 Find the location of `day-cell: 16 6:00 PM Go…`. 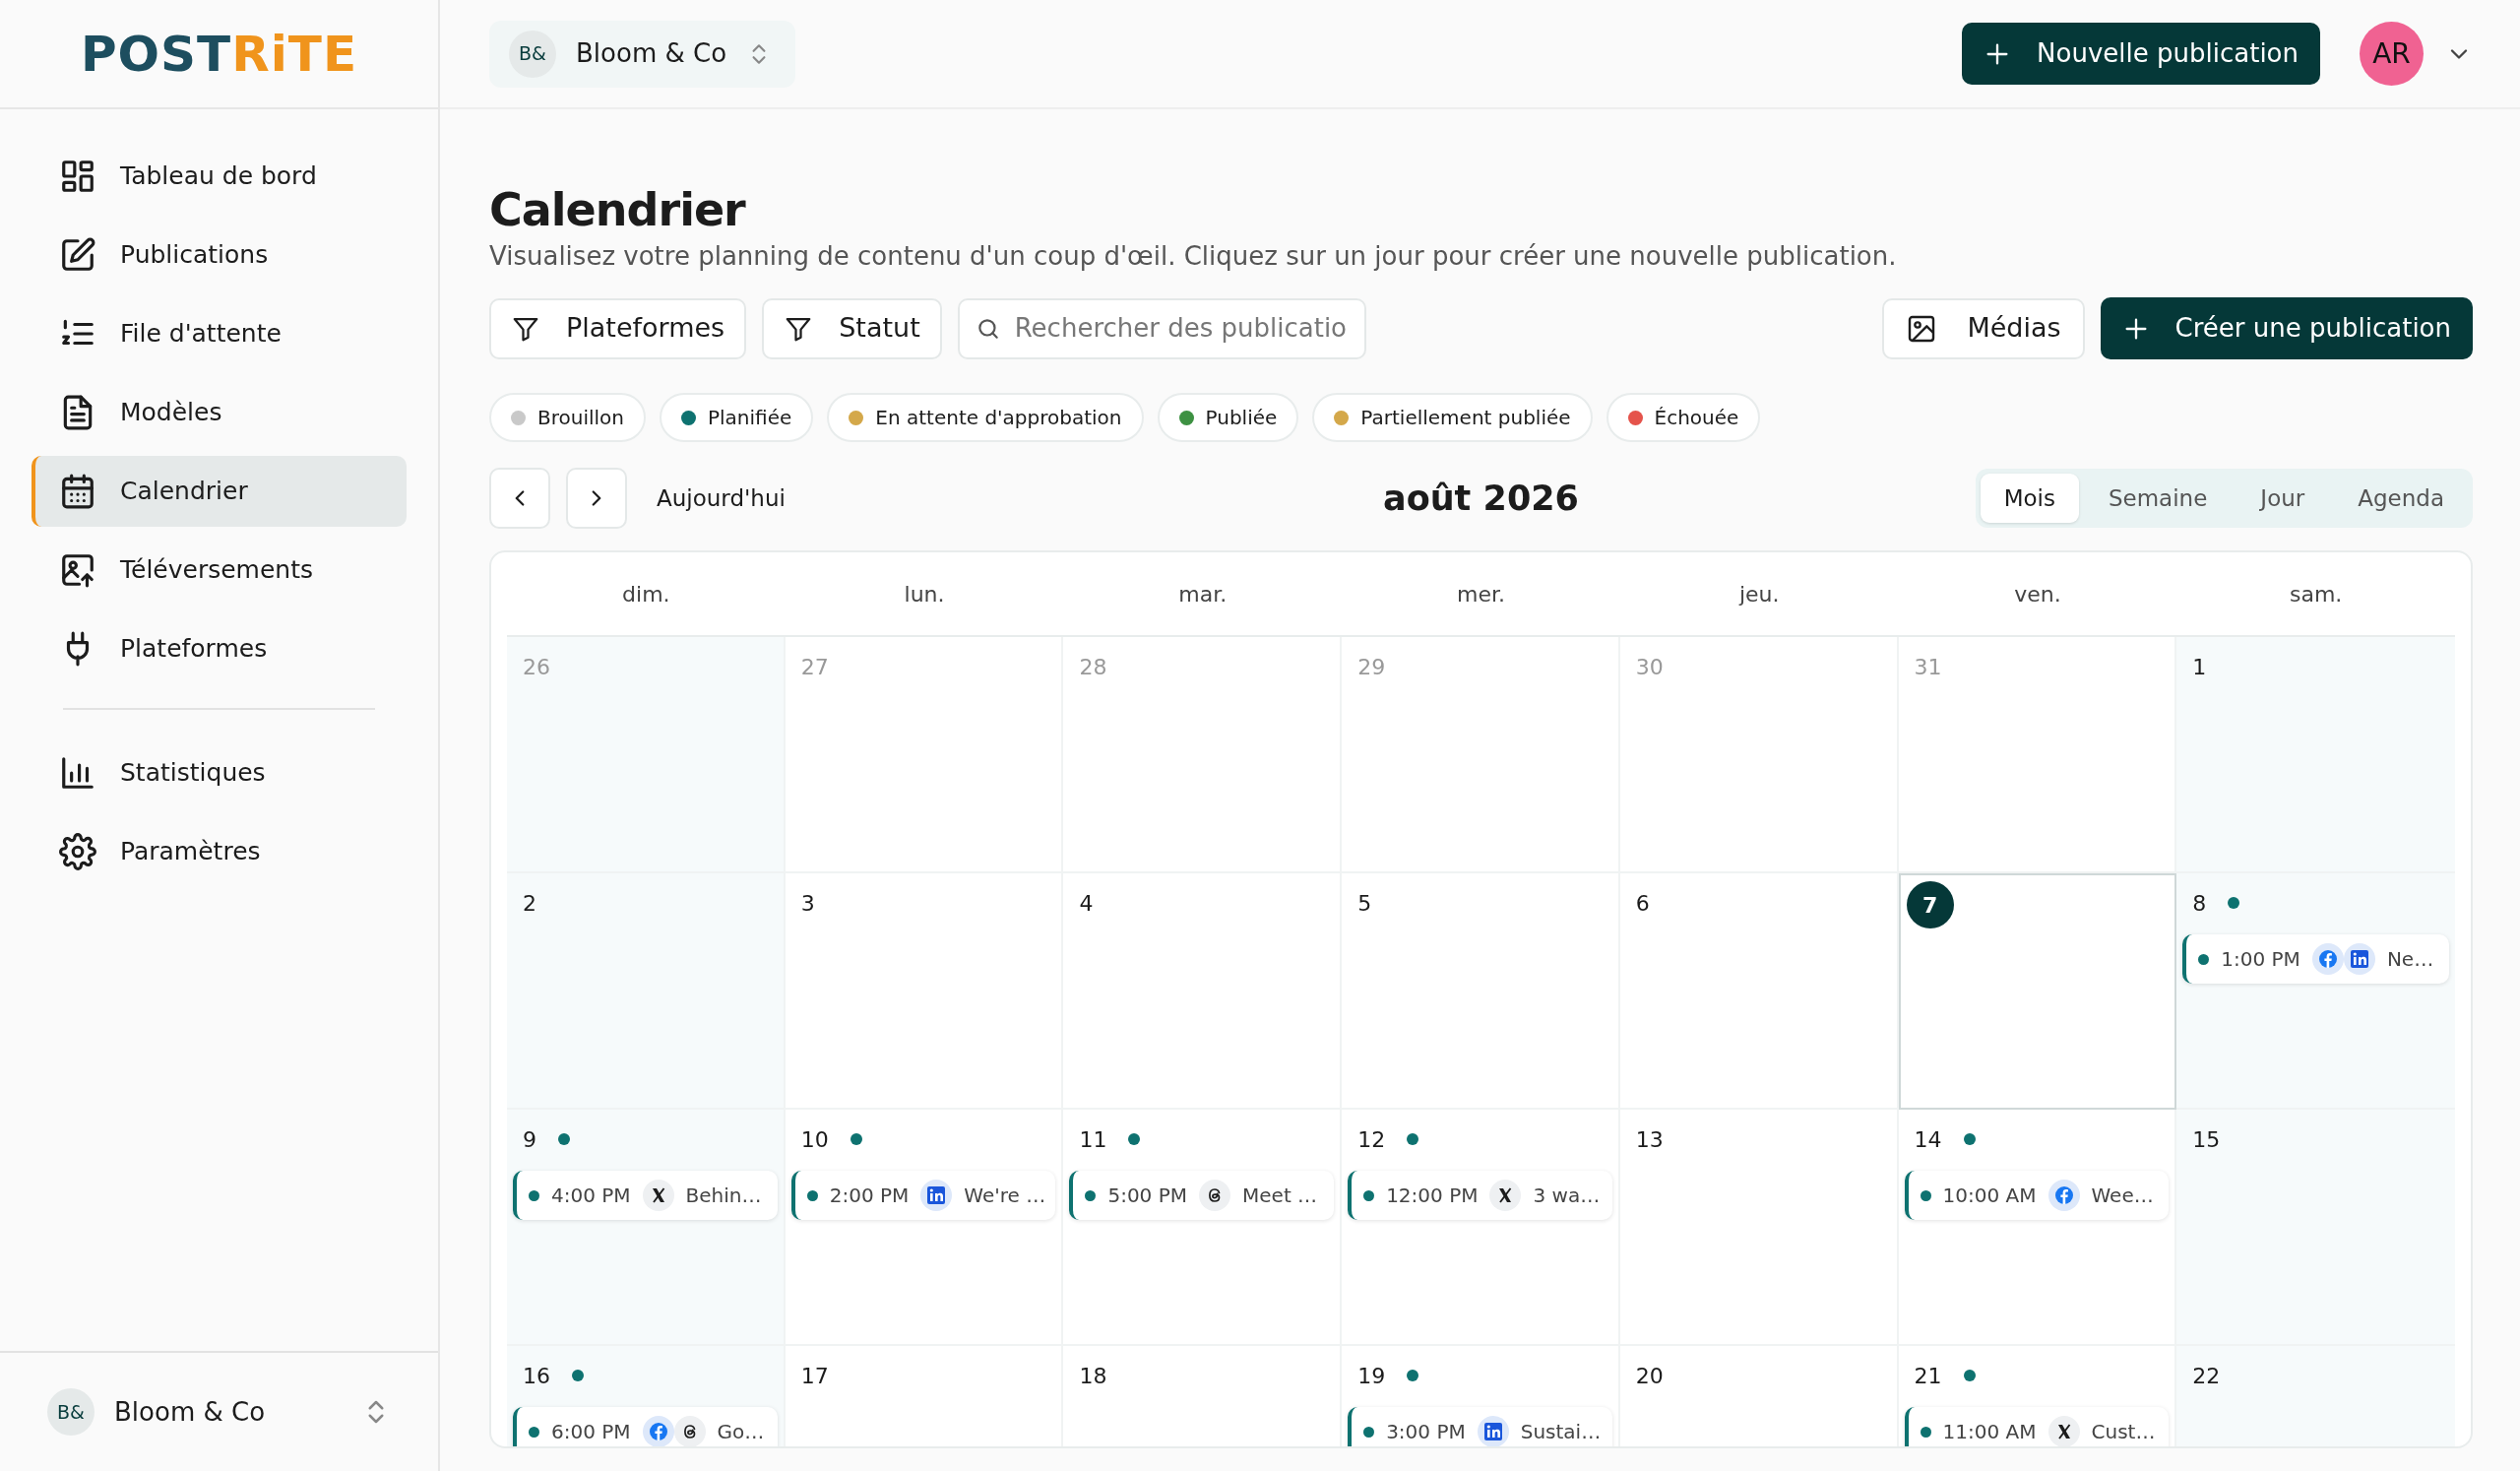

day-cell: 16 6:00 PM Go… is located at coordinates (646, 1396).